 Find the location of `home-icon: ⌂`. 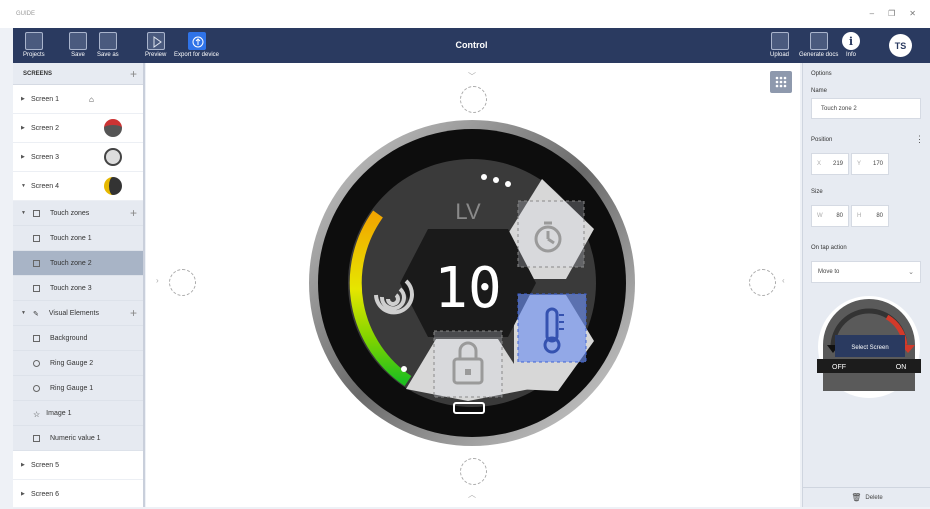

home-icon: ⌂ is located at coordinates (91, 99).